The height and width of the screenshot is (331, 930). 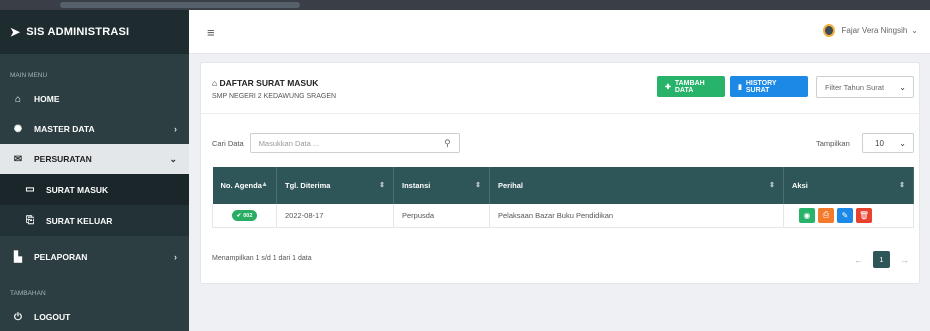 I want to click on sidebar-item-pelaporan: ▙ PELAPORAN ›, so click(x=94, y=257).